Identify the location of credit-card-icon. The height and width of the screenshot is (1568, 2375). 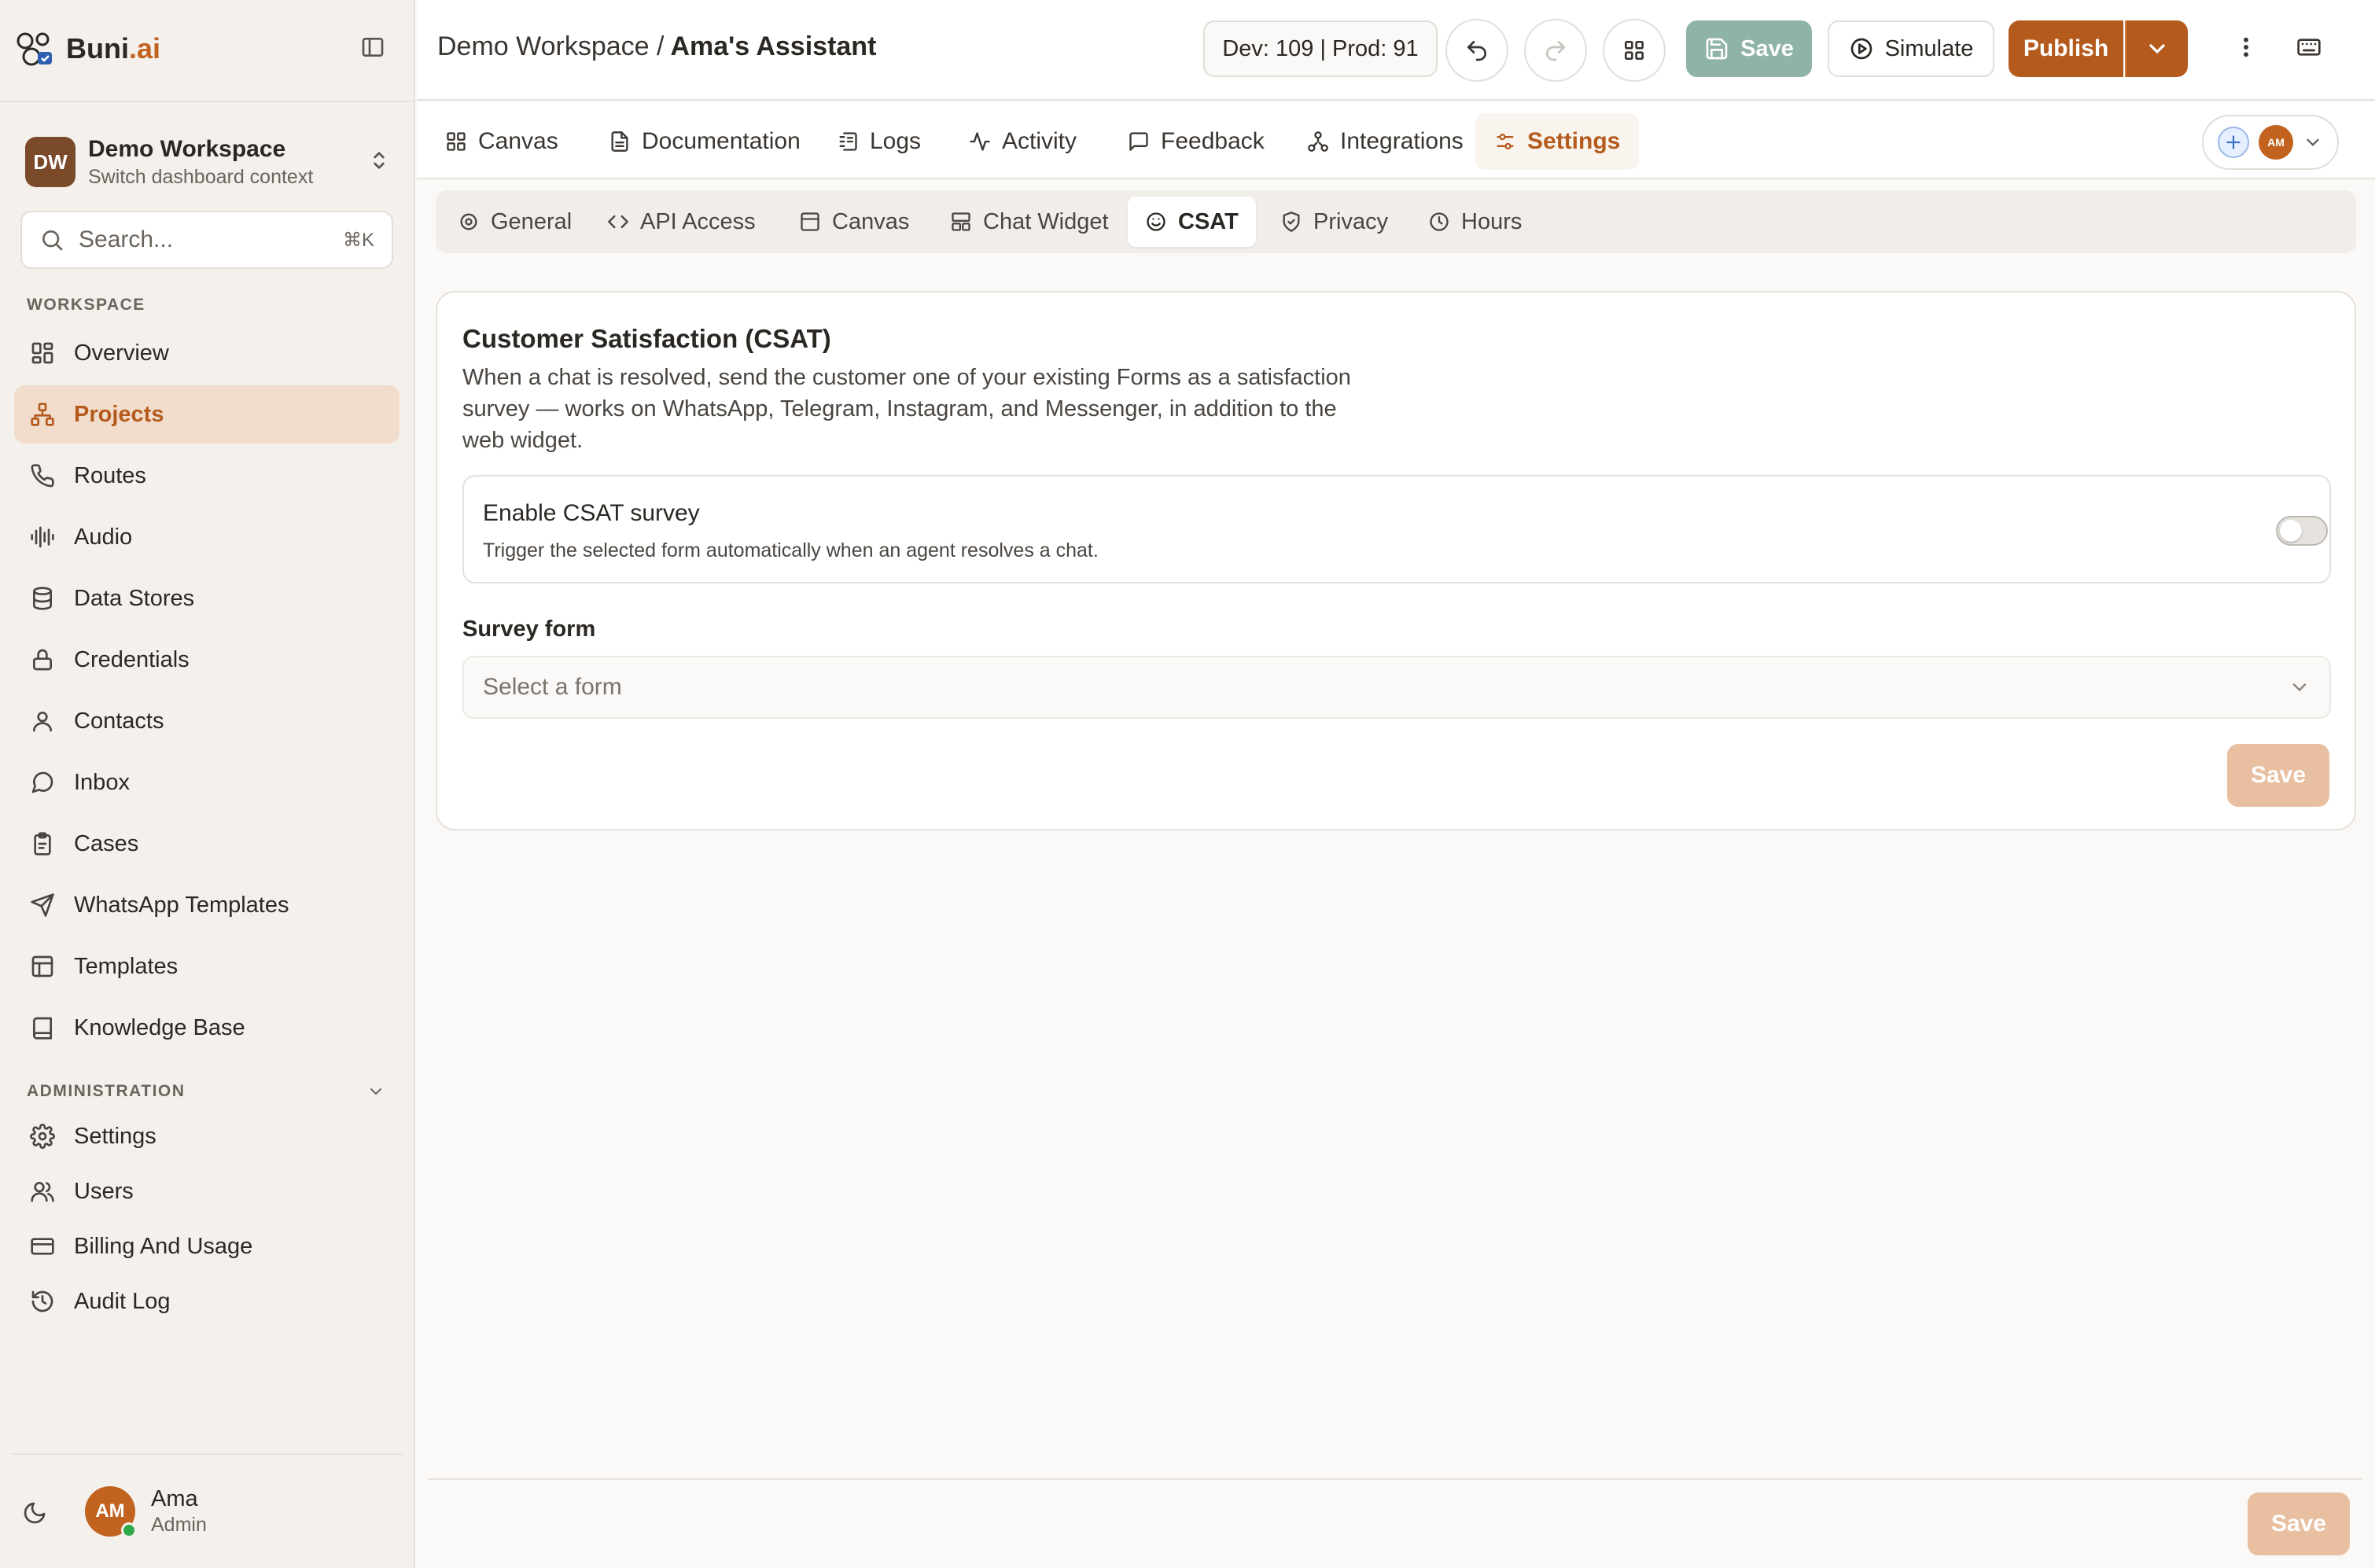
(42, 1246).